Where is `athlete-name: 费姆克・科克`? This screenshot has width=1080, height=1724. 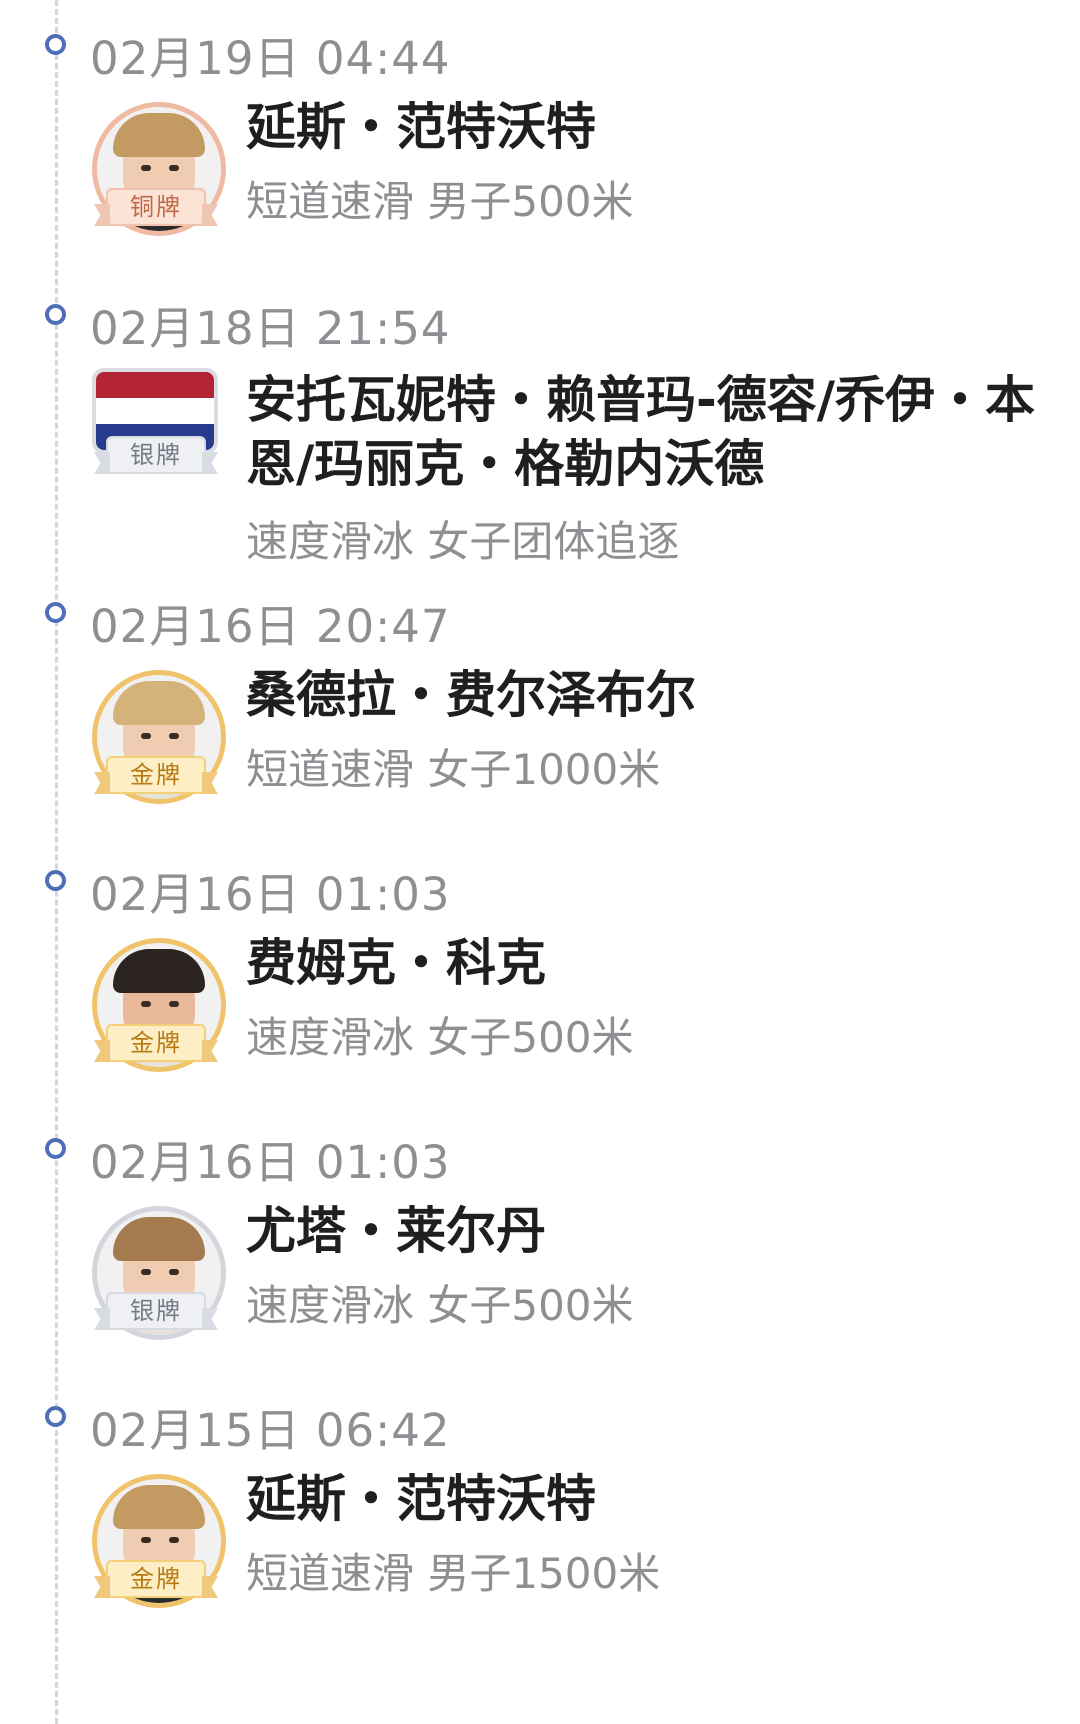
athlete-name: 费姆克・科克 is located at coordinates (396, 963).